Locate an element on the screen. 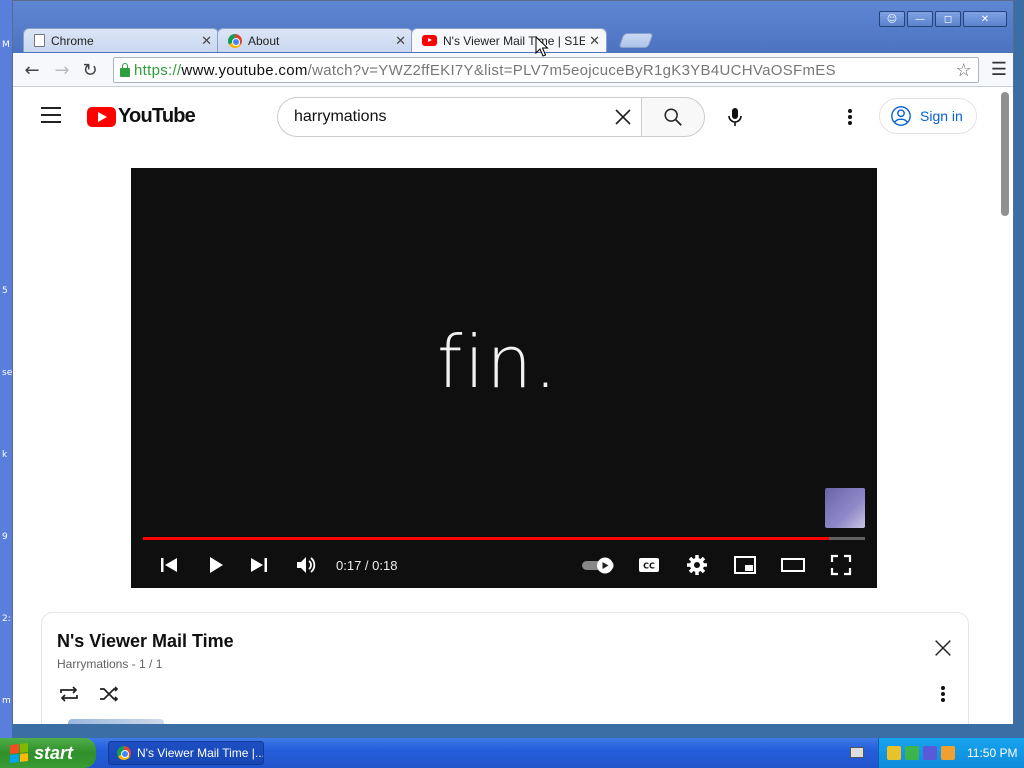 This screenshot has height=768, width=1024. video-frame-text: fin. is located at coordinates (498, 362).